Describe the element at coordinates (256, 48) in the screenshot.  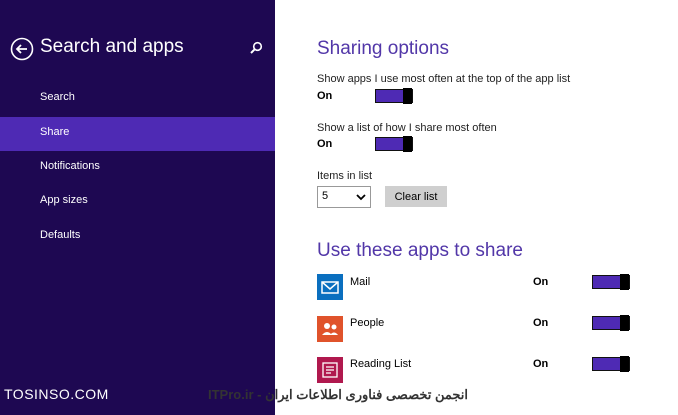
I see `search-icon` at that location.